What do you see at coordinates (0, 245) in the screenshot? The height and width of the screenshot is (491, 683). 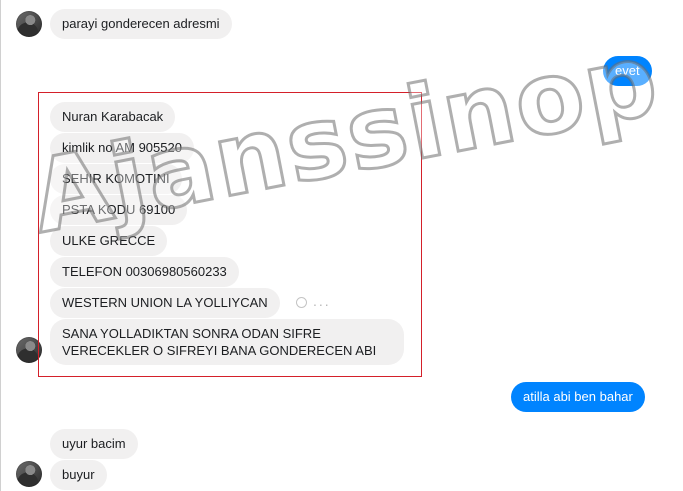 I see `chat-left-border` at bounding box center [0, 245].